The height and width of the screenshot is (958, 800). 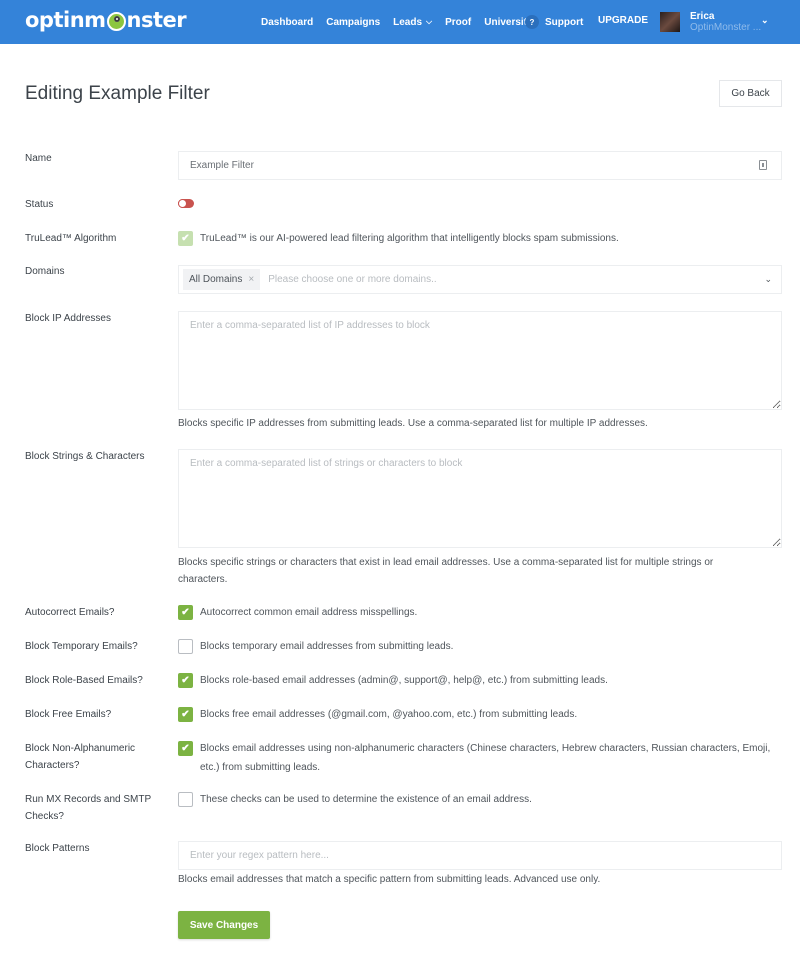 I want to click on save-changes-button: Save Changes, so click(x=224, y=925).